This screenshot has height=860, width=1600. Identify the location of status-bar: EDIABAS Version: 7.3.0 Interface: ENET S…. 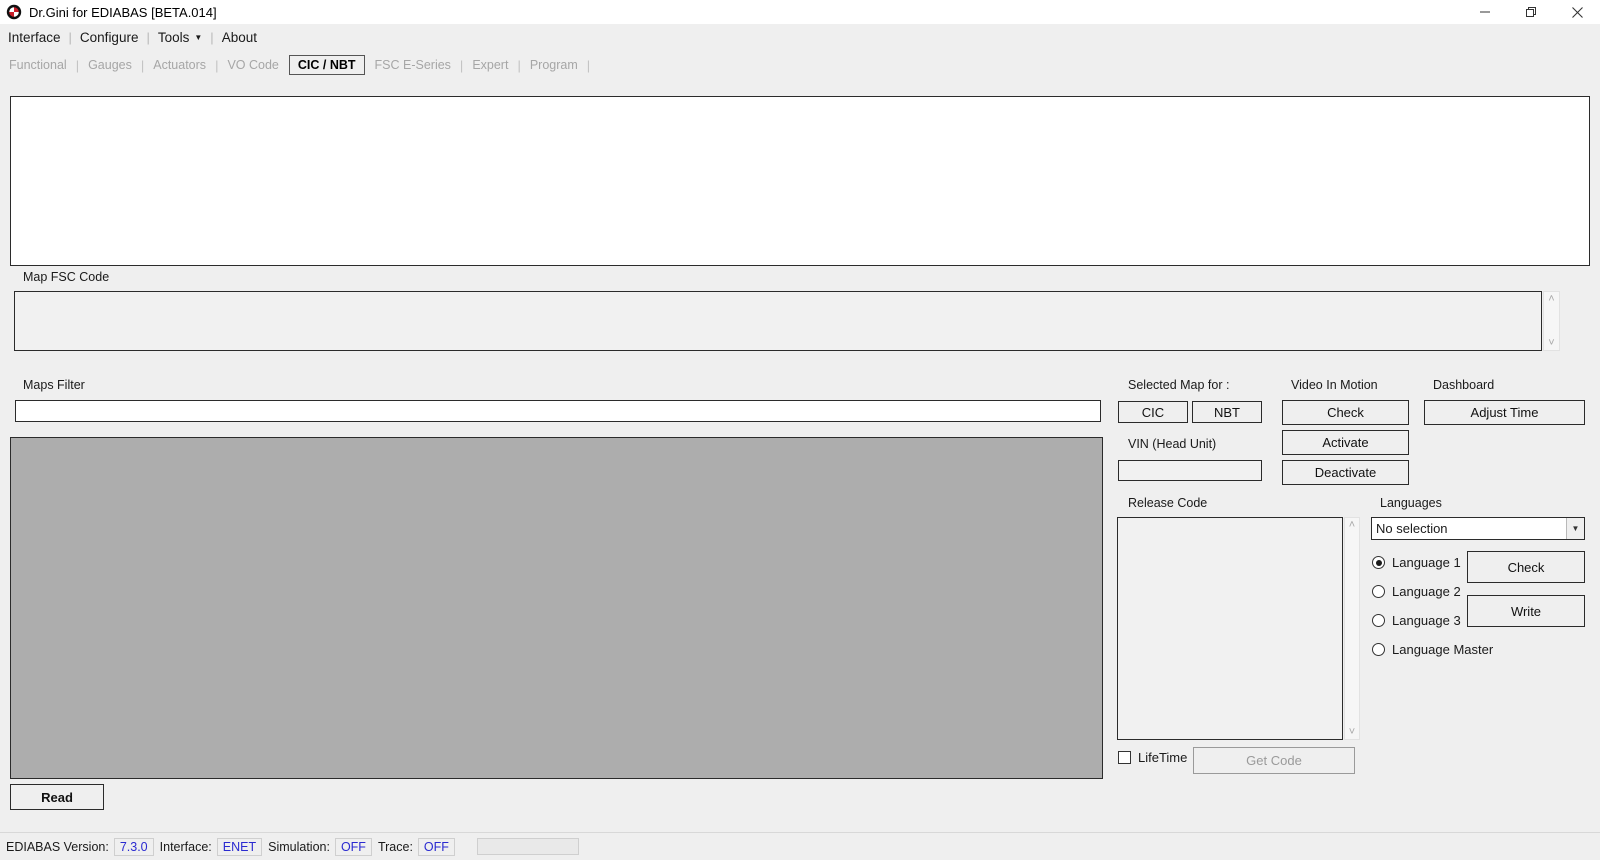
(800, 846).